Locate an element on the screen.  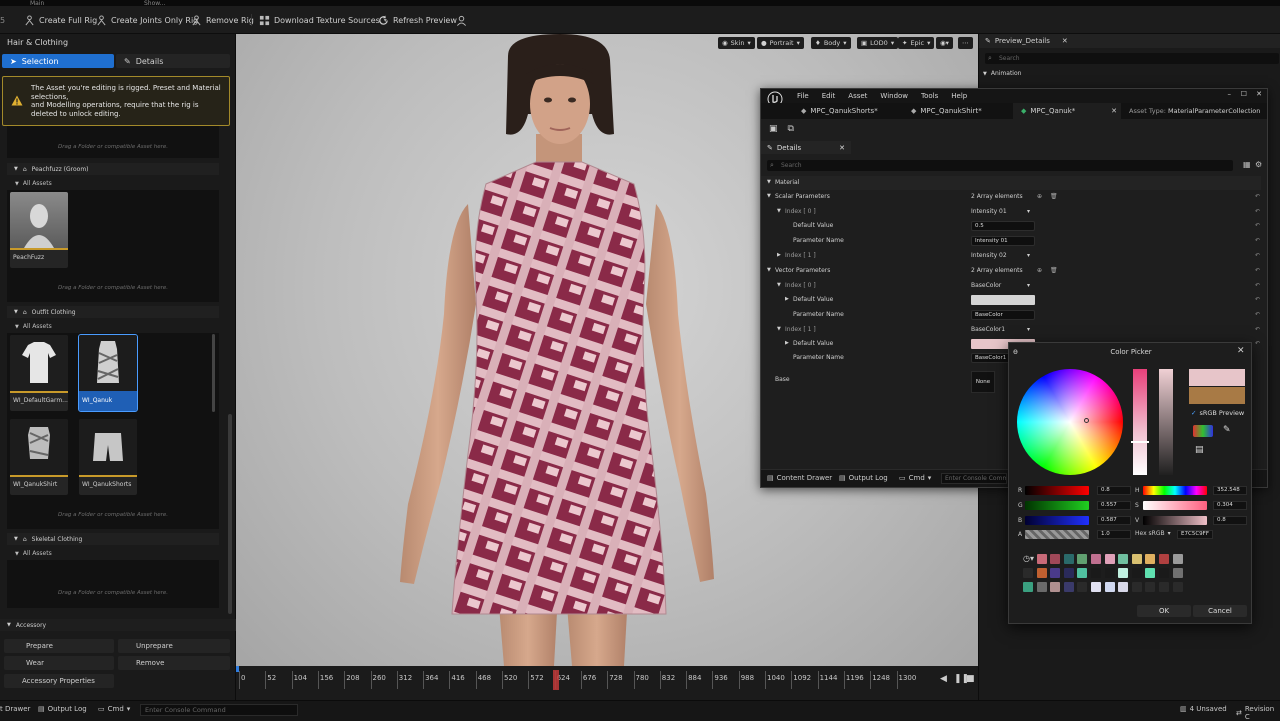
menu-asset: Asset is located at coordinates (857, 96).